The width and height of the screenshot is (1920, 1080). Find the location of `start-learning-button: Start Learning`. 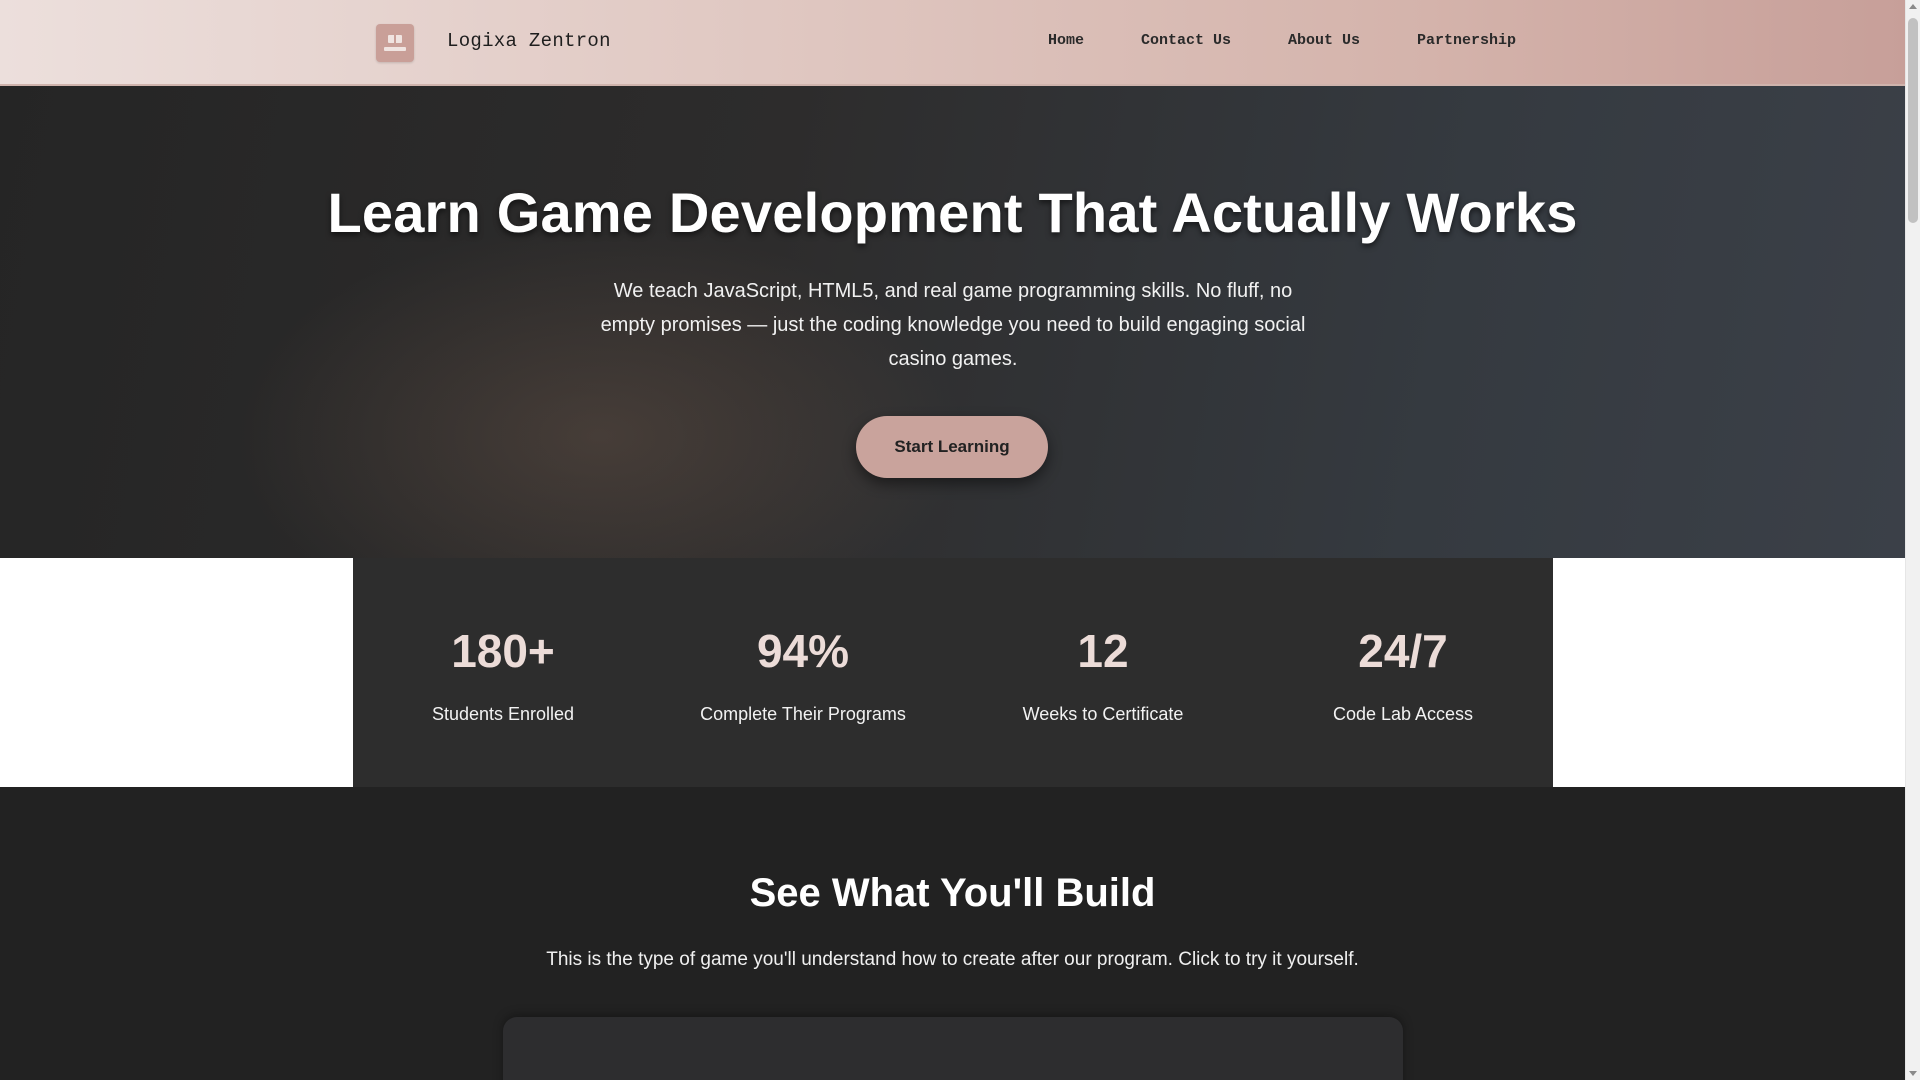

start-learning-button: Start Learning is located at coordinates (952, 447).